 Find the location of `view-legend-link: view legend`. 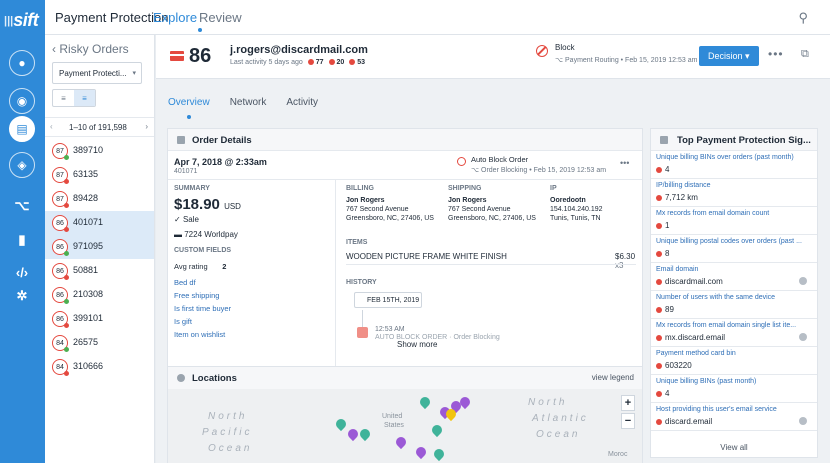

view-legend-link: view legend is located at coordinates (613, 377).